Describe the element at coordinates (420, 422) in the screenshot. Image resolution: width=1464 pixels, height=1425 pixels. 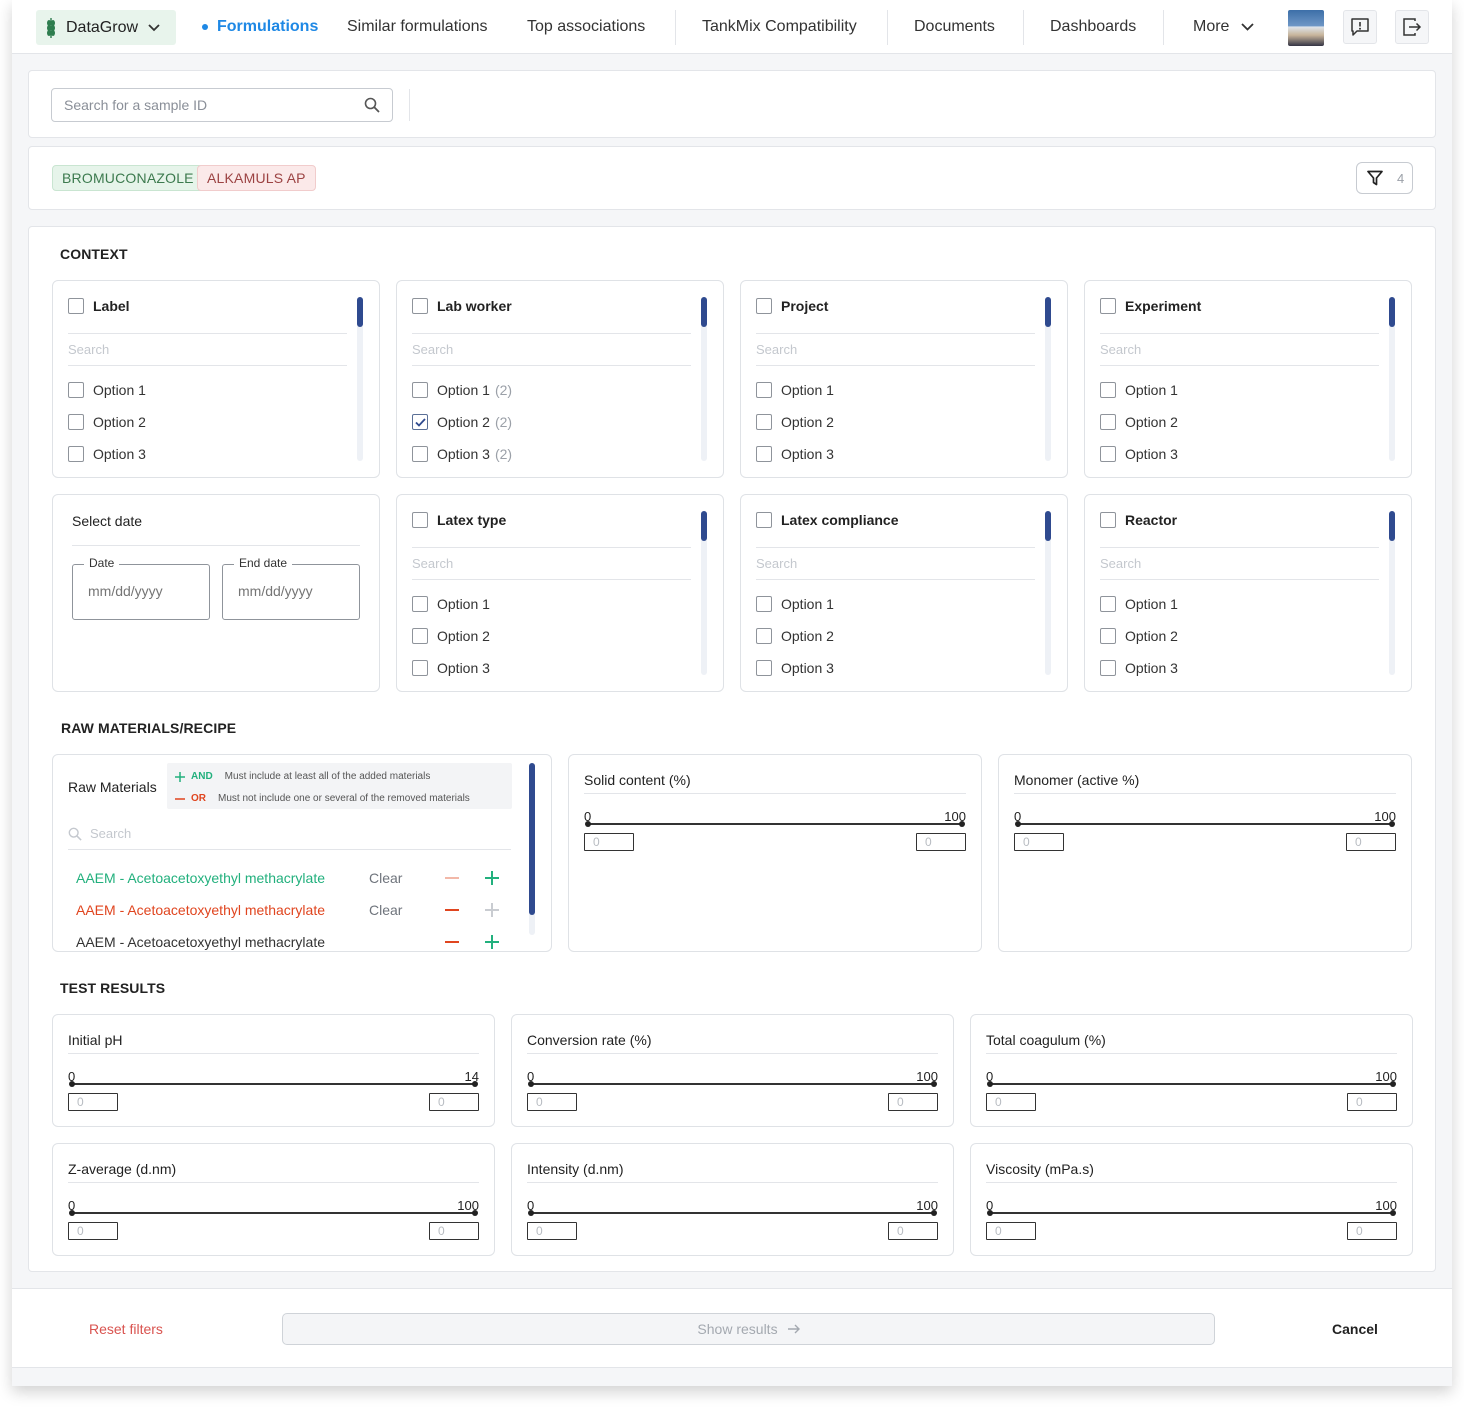
I see `checkbox-checked` at that location.